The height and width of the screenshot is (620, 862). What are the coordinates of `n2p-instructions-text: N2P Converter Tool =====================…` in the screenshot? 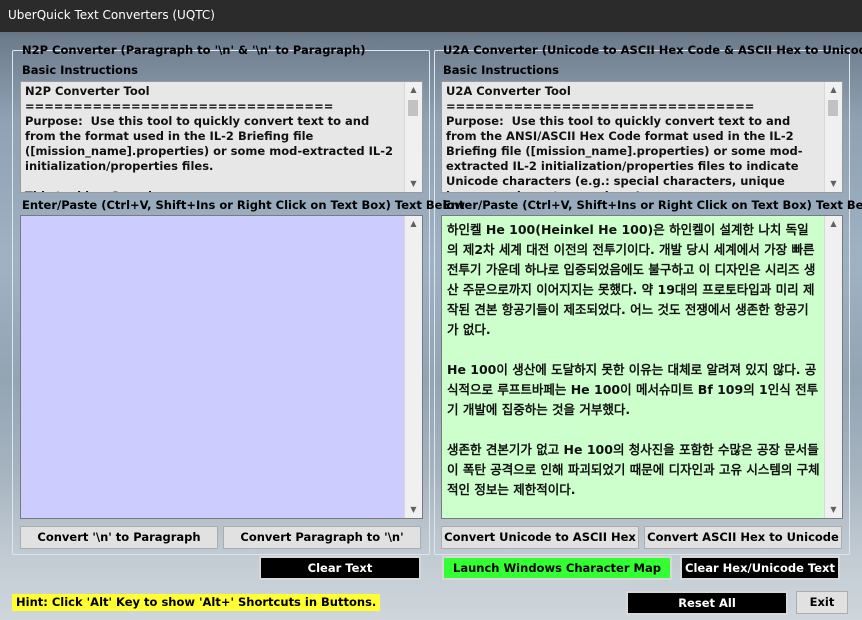 It's located at (209, 138).